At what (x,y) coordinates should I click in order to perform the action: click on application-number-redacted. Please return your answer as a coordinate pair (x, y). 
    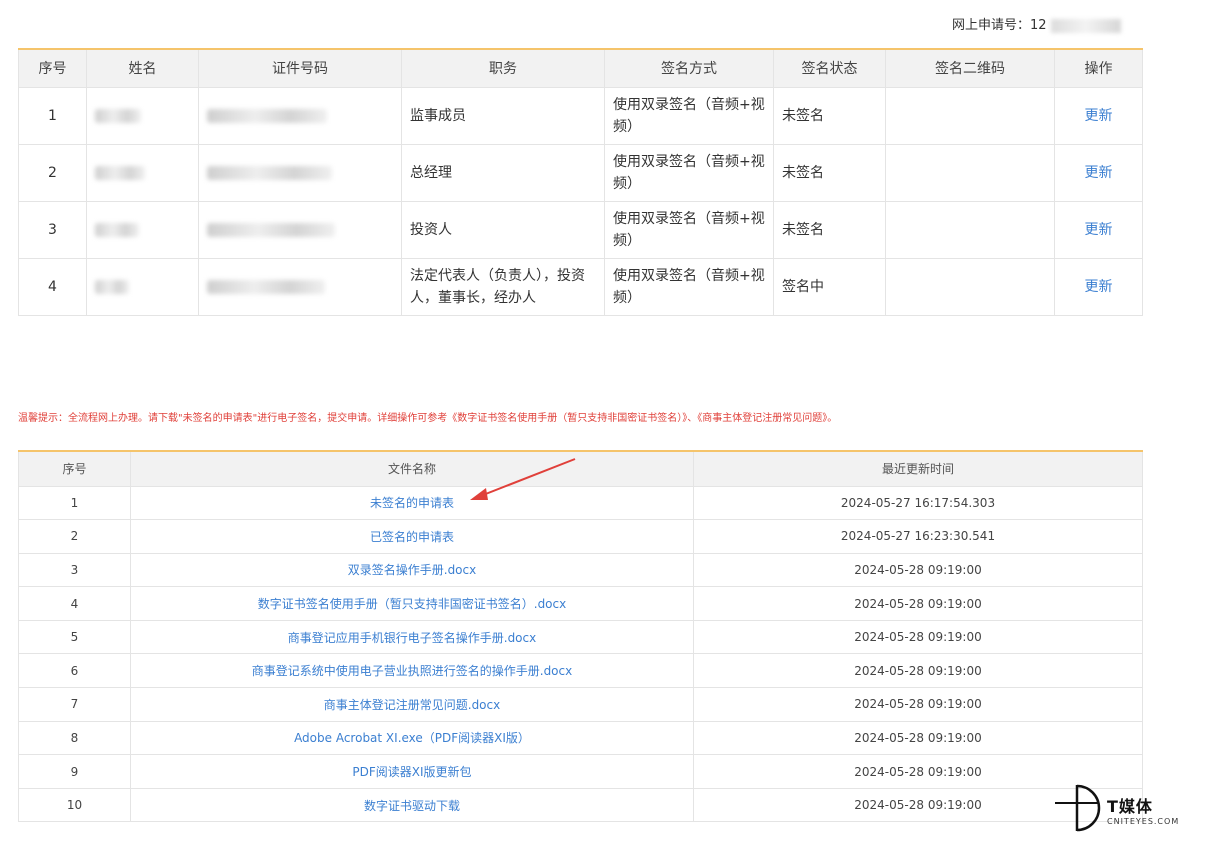
    Looking at the image, I should click on (1085, 25).